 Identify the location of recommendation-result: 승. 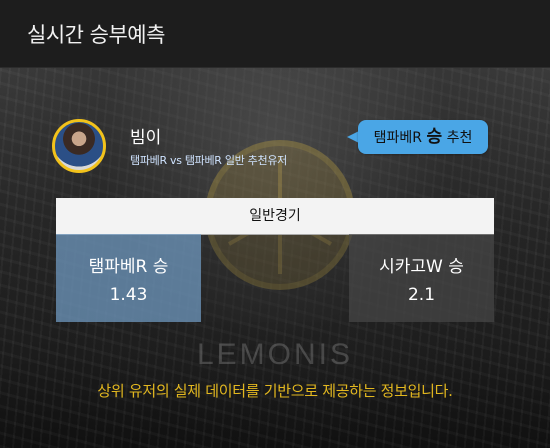
(434, 137).